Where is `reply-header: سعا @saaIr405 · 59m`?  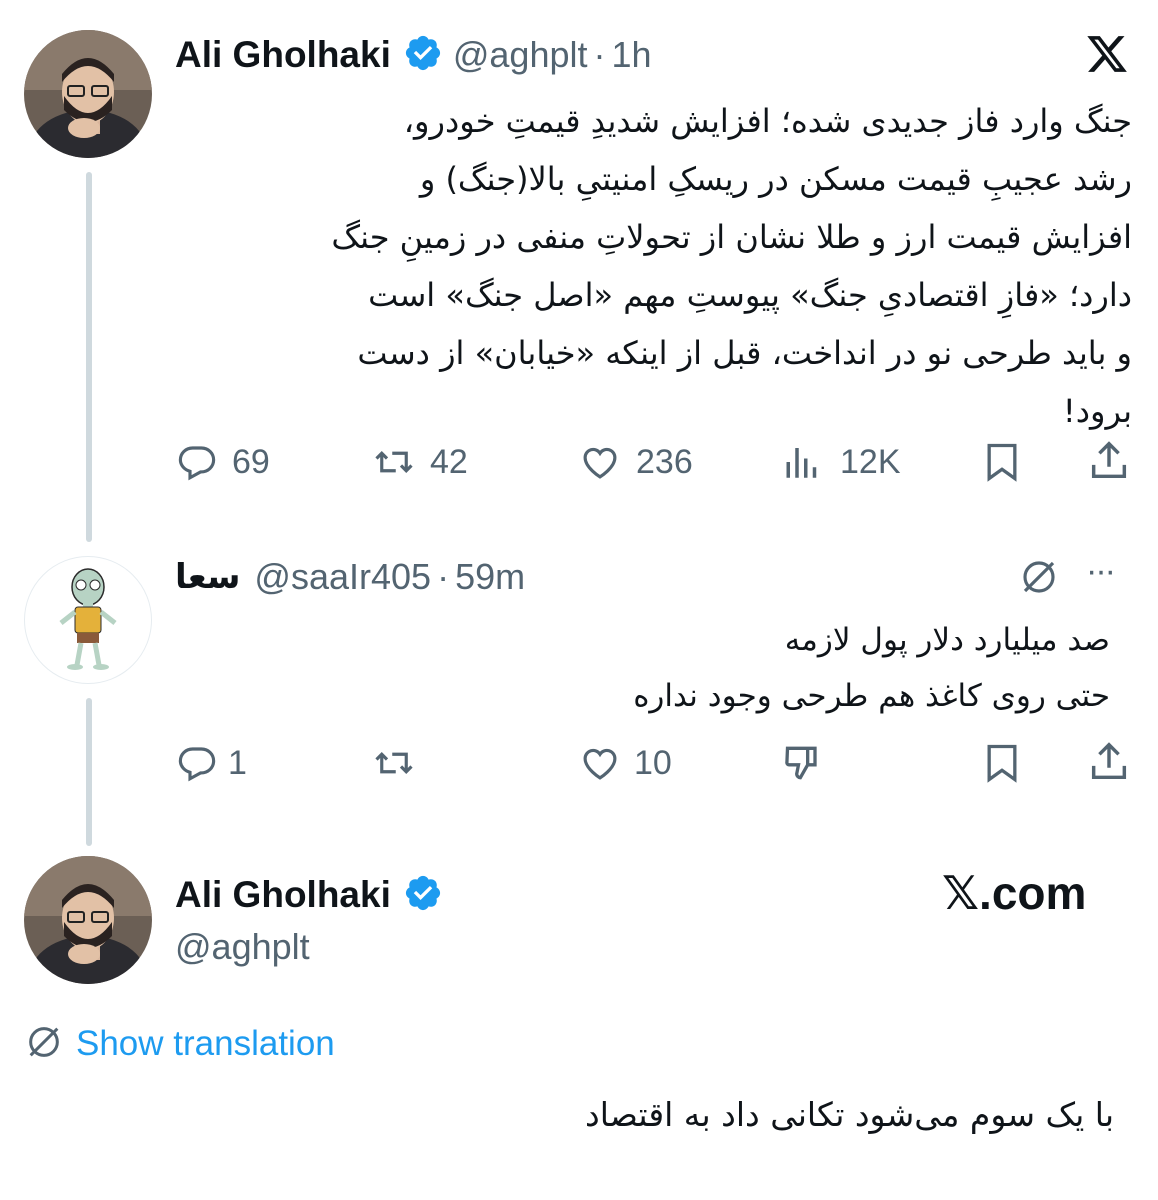 reply-header: سعا @saaIr405 · 59m is located at coordinates (350, 577).